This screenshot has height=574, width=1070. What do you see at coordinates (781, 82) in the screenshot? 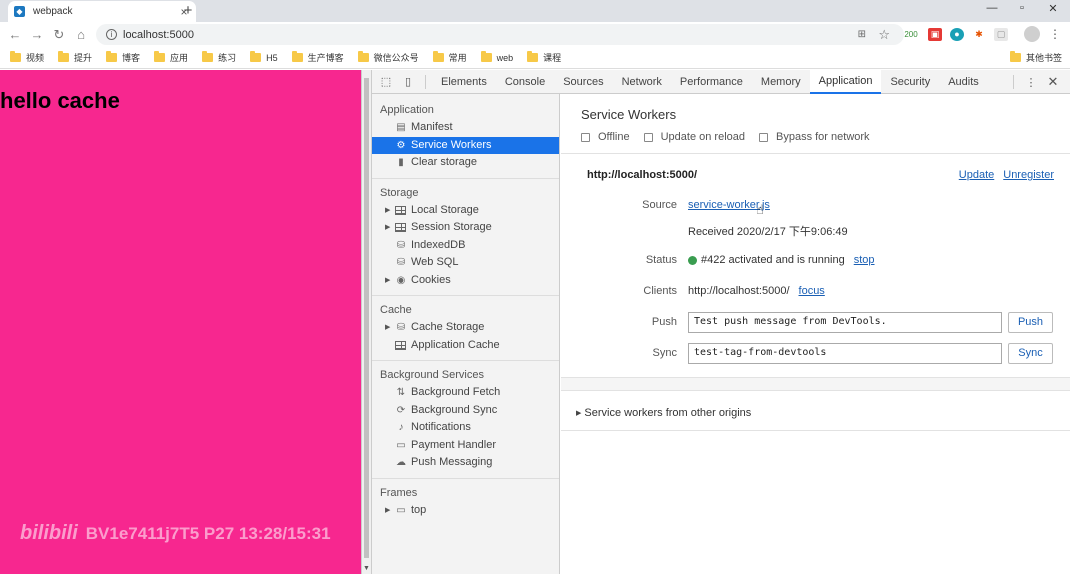
I see `tab-memory: Memory` at bounding box center [781, 82].